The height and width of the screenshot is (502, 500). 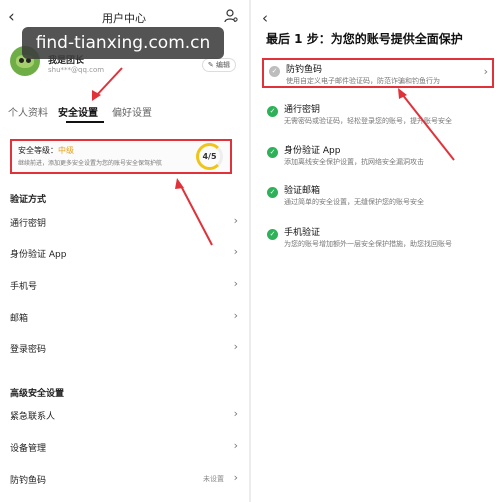 I want to click on security-score-ring: 4/5, so click(x=209, y=156).